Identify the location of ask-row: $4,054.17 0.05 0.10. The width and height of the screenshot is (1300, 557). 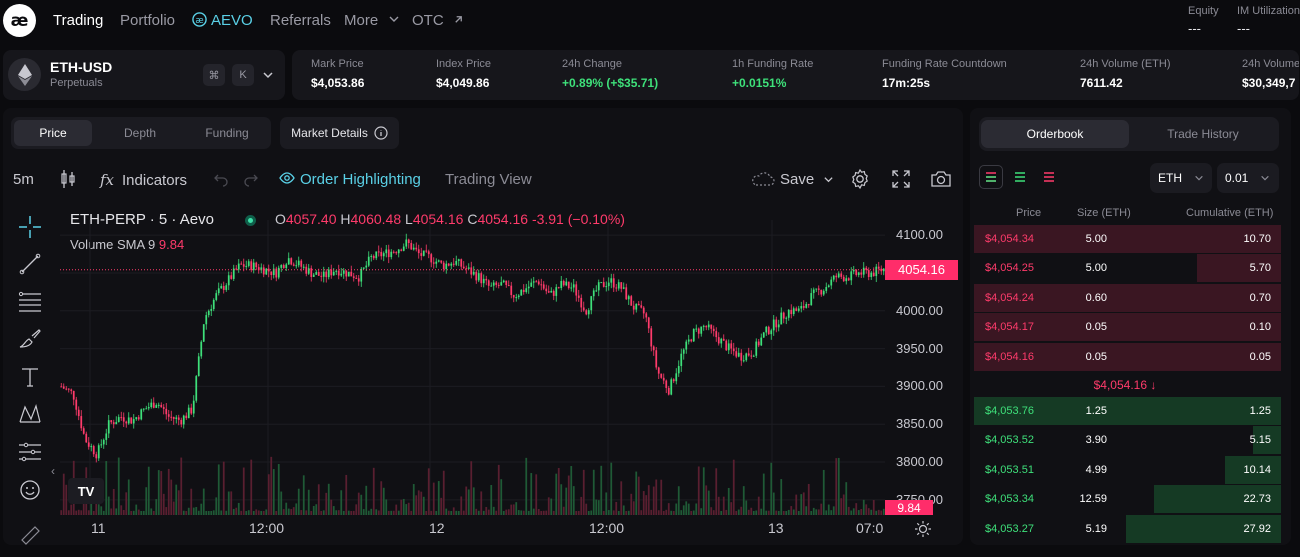
(1130, 327).